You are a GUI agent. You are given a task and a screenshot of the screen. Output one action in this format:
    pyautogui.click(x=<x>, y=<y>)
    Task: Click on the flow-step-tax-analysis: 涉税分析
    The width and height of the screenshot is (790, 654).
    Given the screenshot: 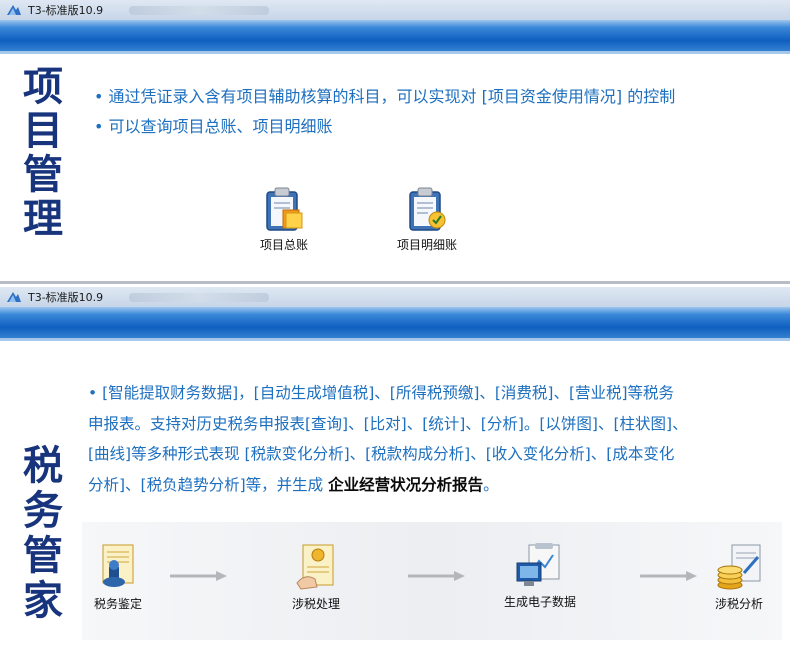 What is the action you would take?
    pyautogui.click(x=739, y=577)
    